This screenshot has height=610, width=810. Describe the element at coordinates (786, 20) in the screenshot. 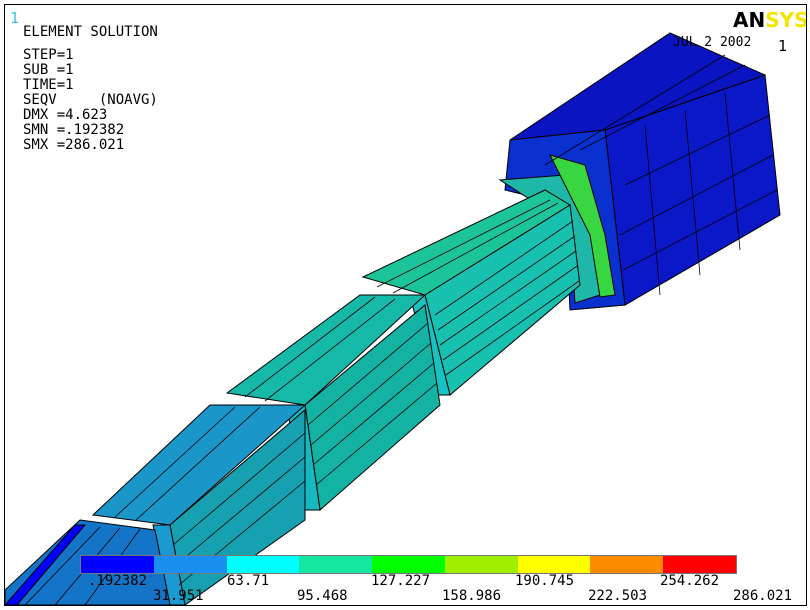

I see `logo-part-sys: SYS` at that location.